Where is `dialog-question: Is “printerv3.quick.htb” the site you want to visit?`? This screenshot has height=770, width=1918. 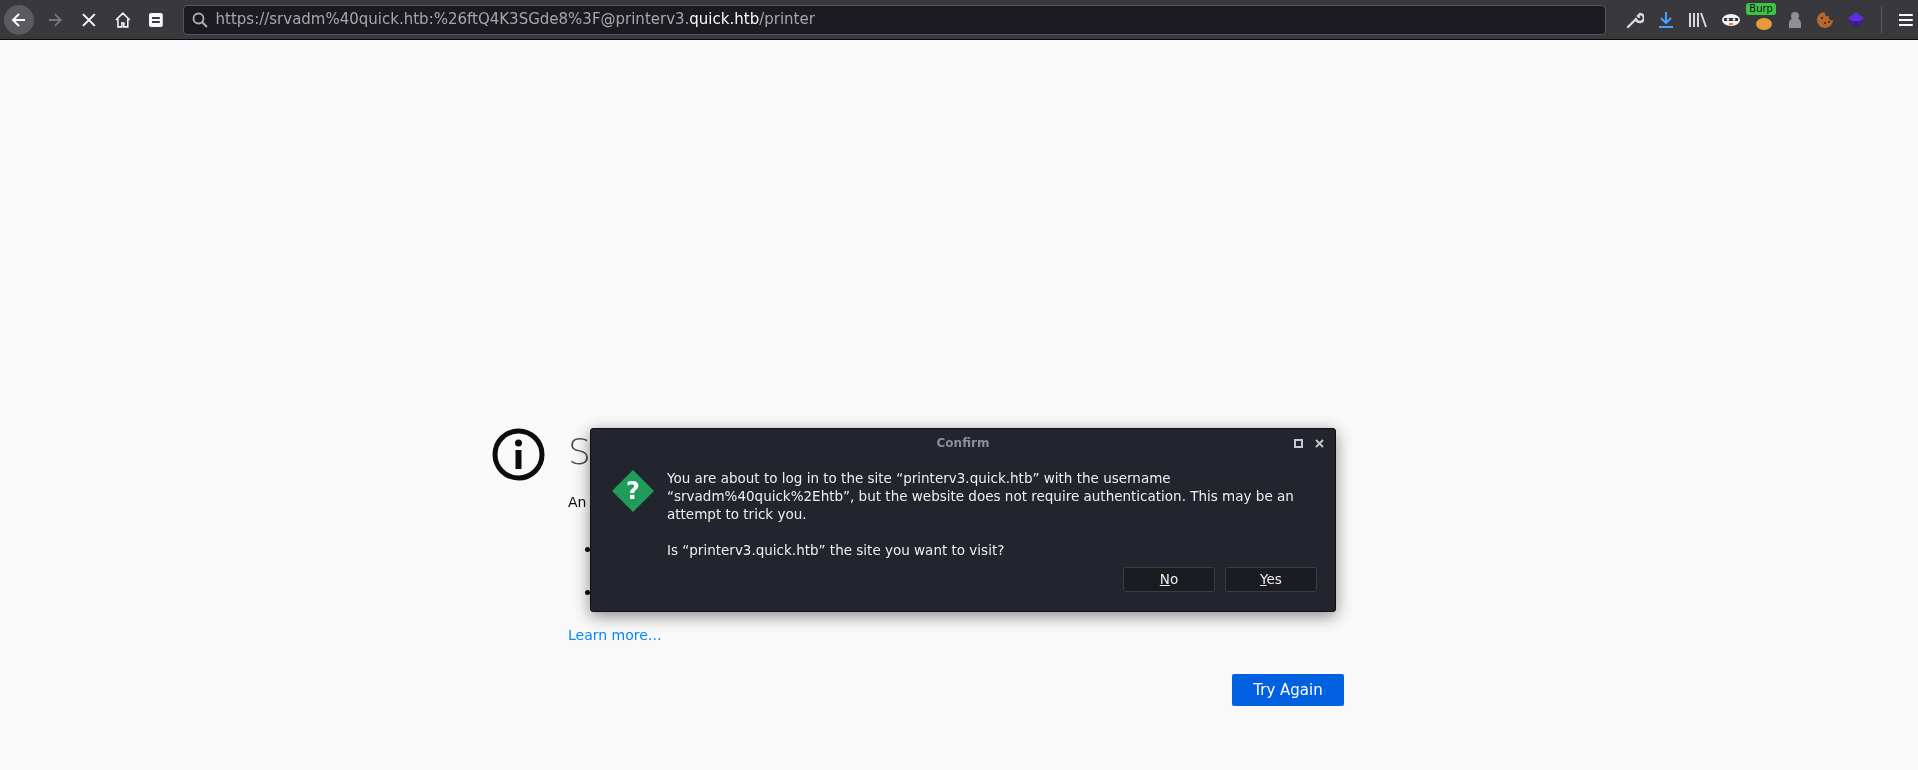
dialog-question: Is “printerv3.quick.htb” the site you want to visit? is located at coordinates (836, 550).